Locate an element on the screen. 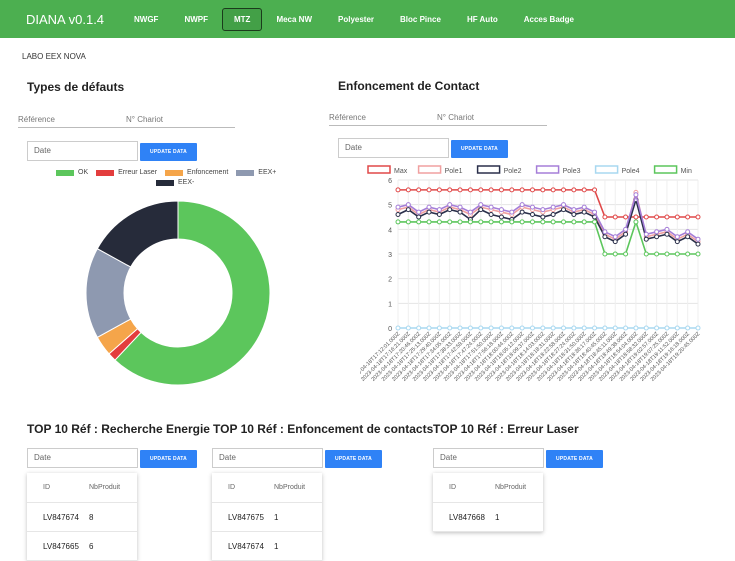 This screenshot has height=561, width=735. table-row: LV847674 8 is located at coordinates (82, 517).